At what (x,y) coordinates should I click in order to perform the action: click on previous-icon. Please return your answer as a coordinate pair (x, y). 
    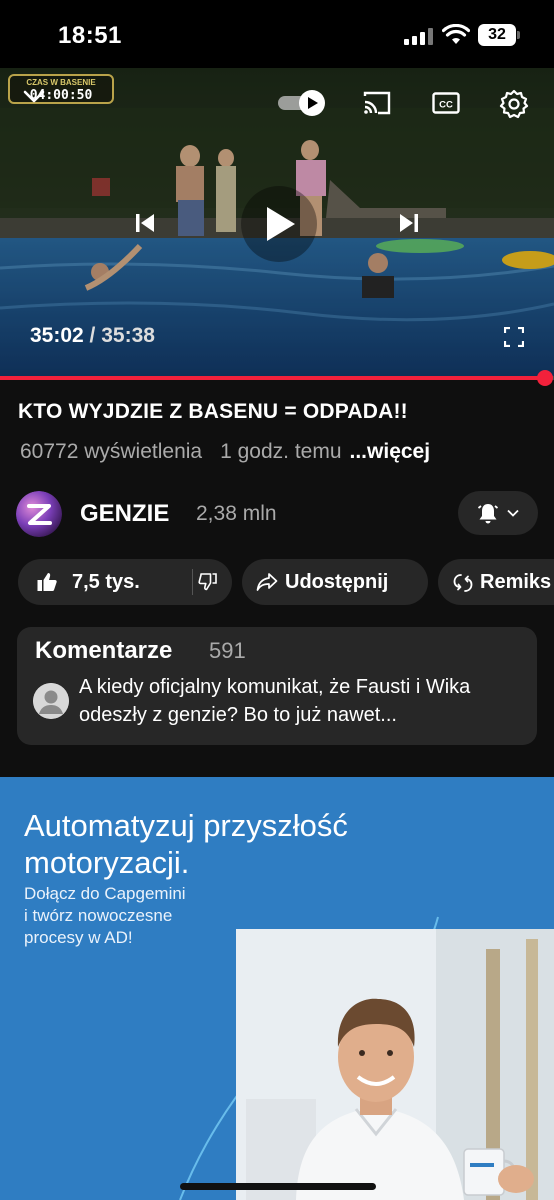
    Looking at the image, I should click on (145, 223).